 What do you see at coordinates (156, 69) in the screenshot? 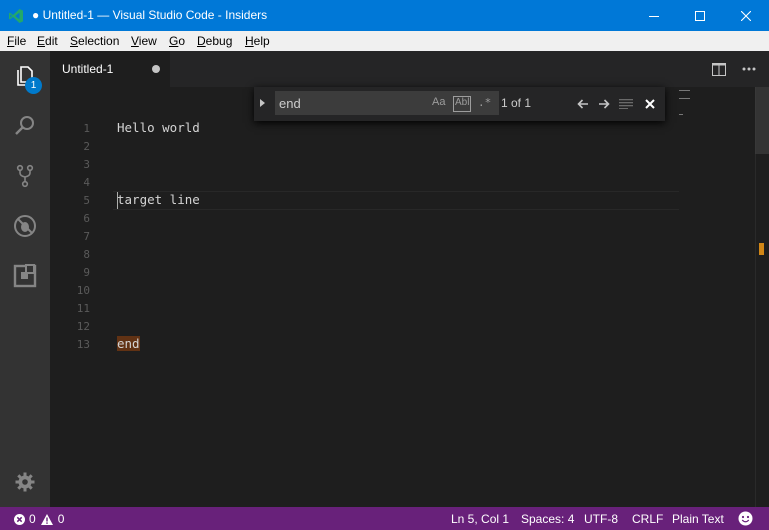
I see `unsaved-dot-icon` at bounding box center [156, 69].